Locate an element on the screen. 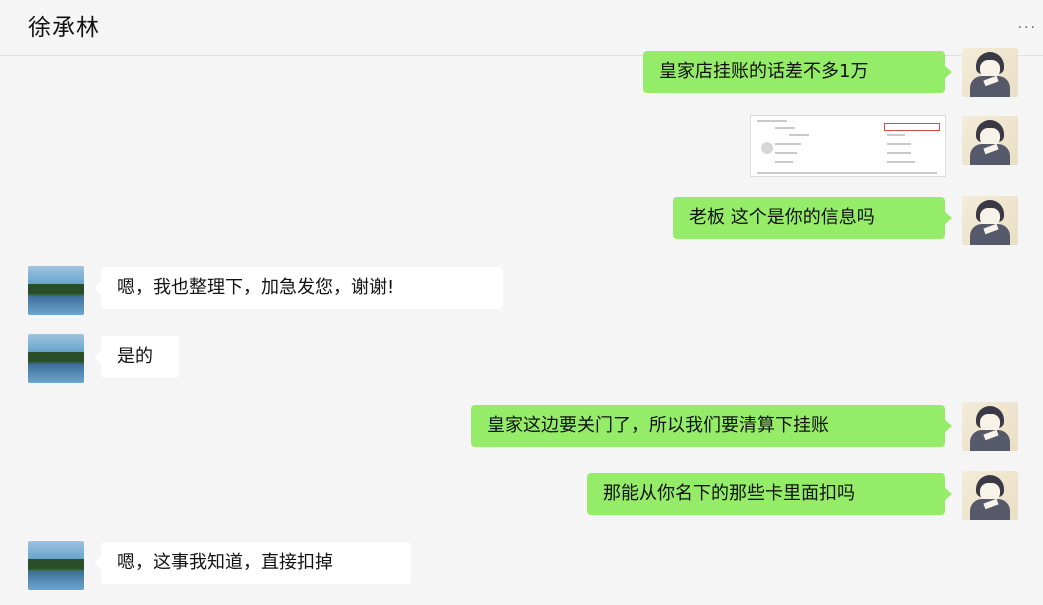 The width and height of the screenshot is (1043, 605). more-options-icon: ··· is located at coordinates (1027, 28).